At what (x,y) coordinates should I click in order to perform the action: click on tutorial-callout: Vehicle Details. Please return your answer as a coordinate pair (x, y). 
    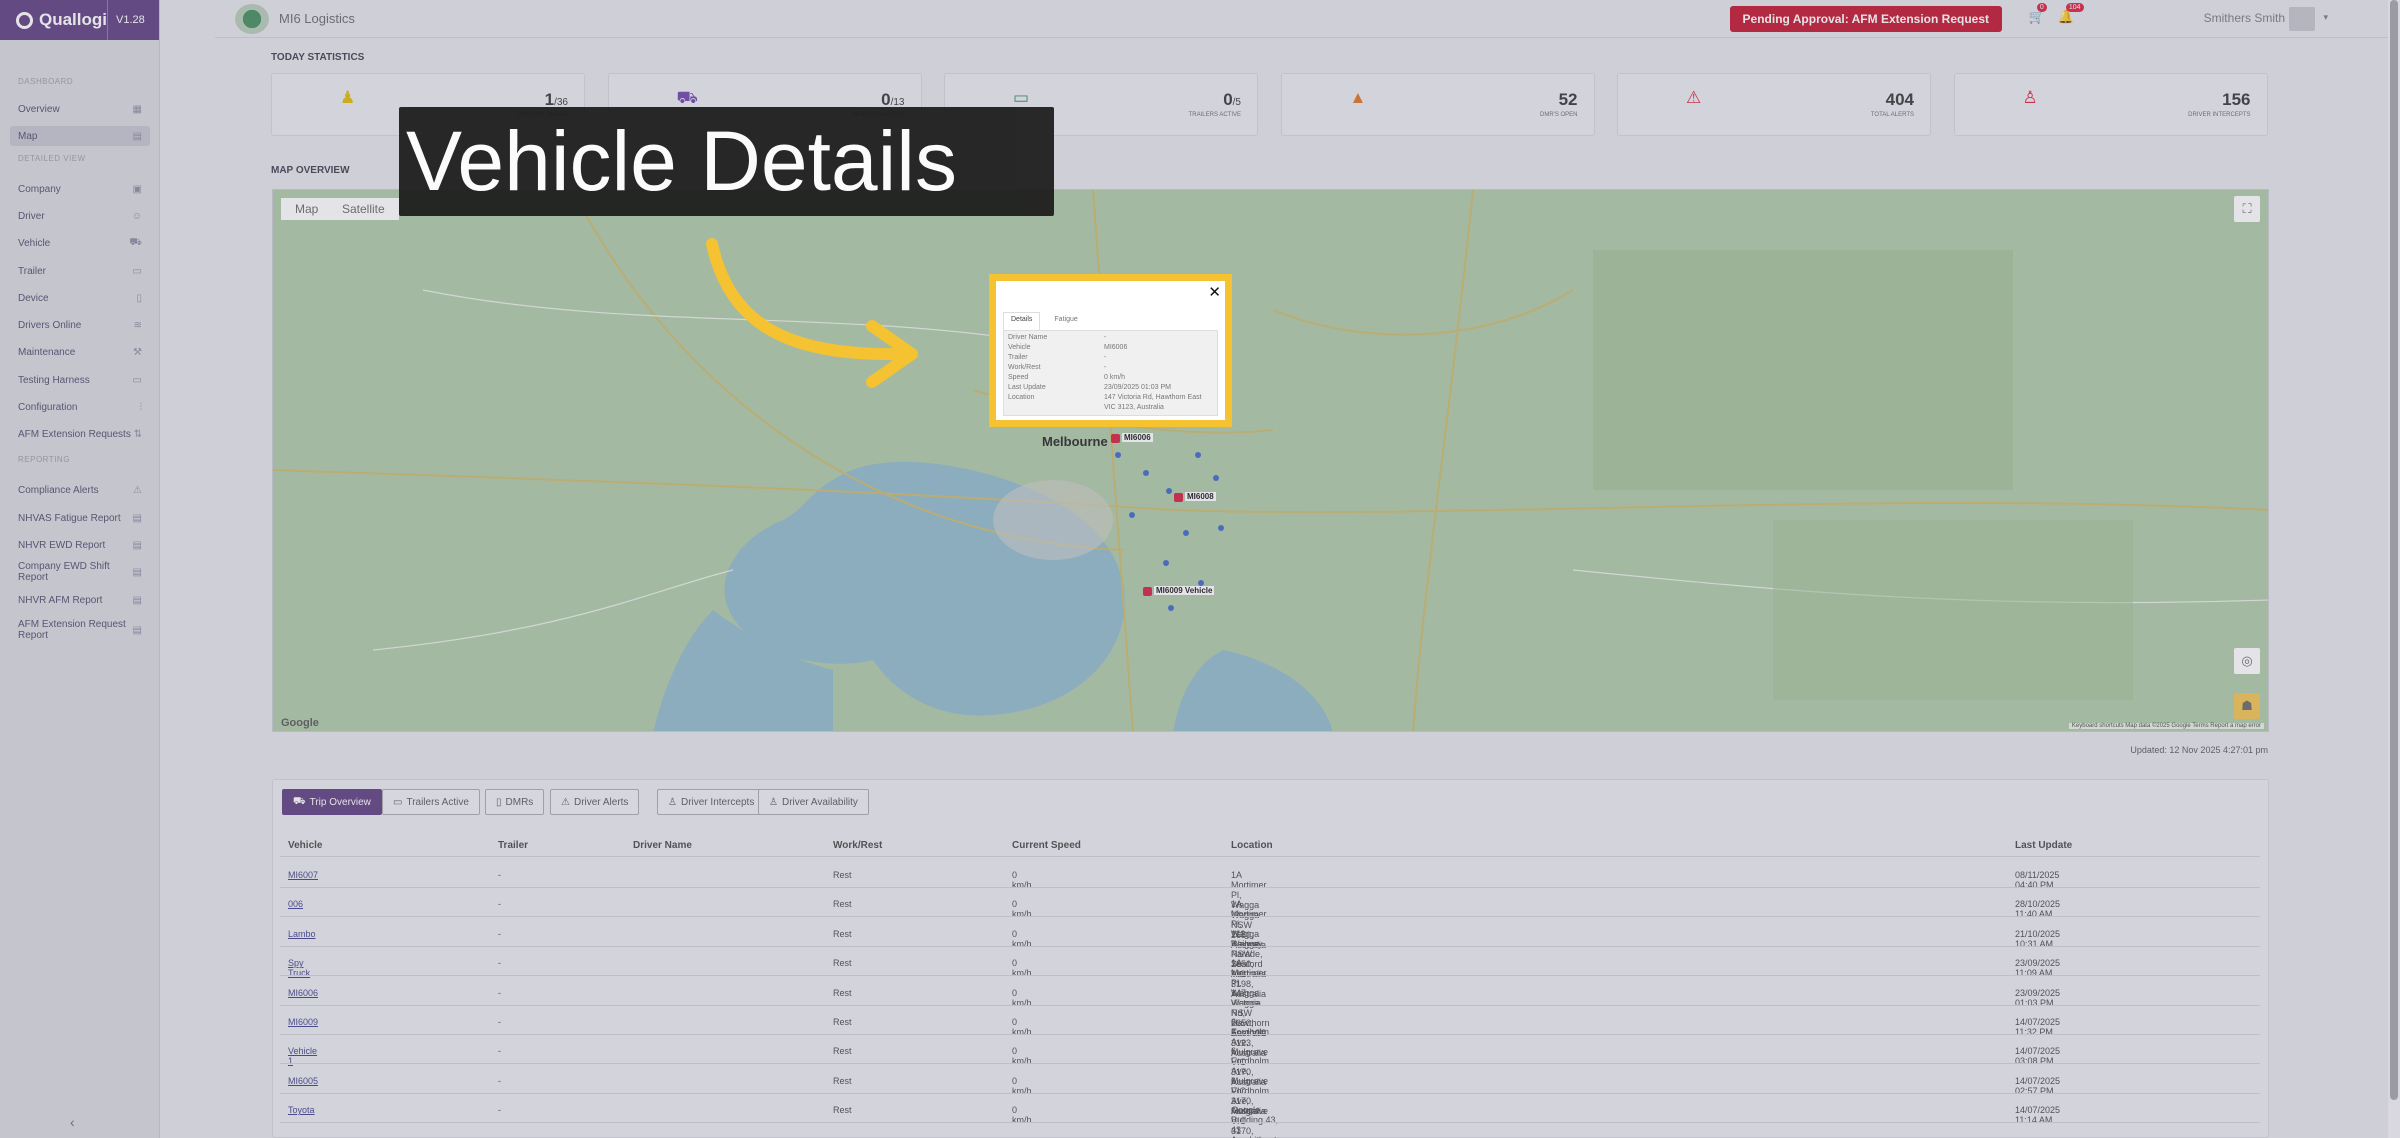
    Looking at the image, I should click on (726, 161).